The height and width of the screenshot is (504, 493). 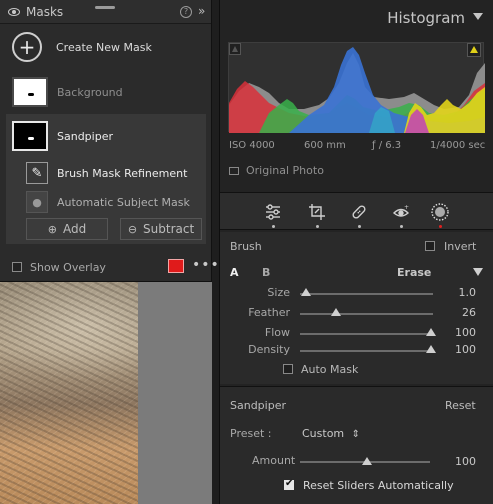 What do you see at coordinates (289, 484) in the screenshot?
I see `reset-sliders-checkbox` at bounding box center [289, 484].